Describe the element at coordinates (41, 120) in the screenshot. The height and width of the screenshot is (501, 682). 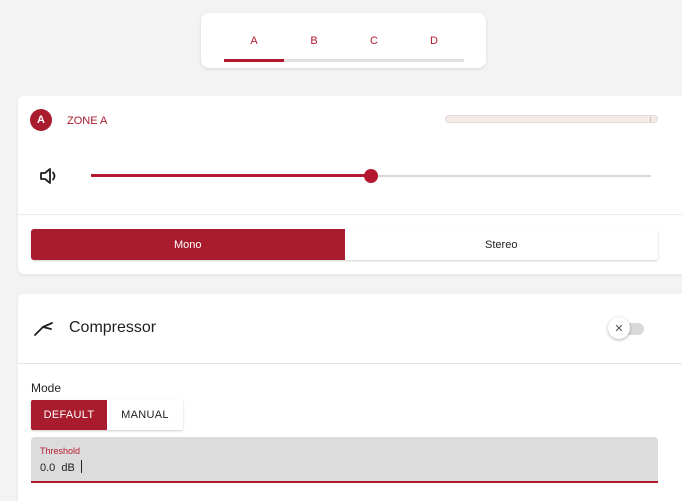
I see `zone-badge: A` at that location.